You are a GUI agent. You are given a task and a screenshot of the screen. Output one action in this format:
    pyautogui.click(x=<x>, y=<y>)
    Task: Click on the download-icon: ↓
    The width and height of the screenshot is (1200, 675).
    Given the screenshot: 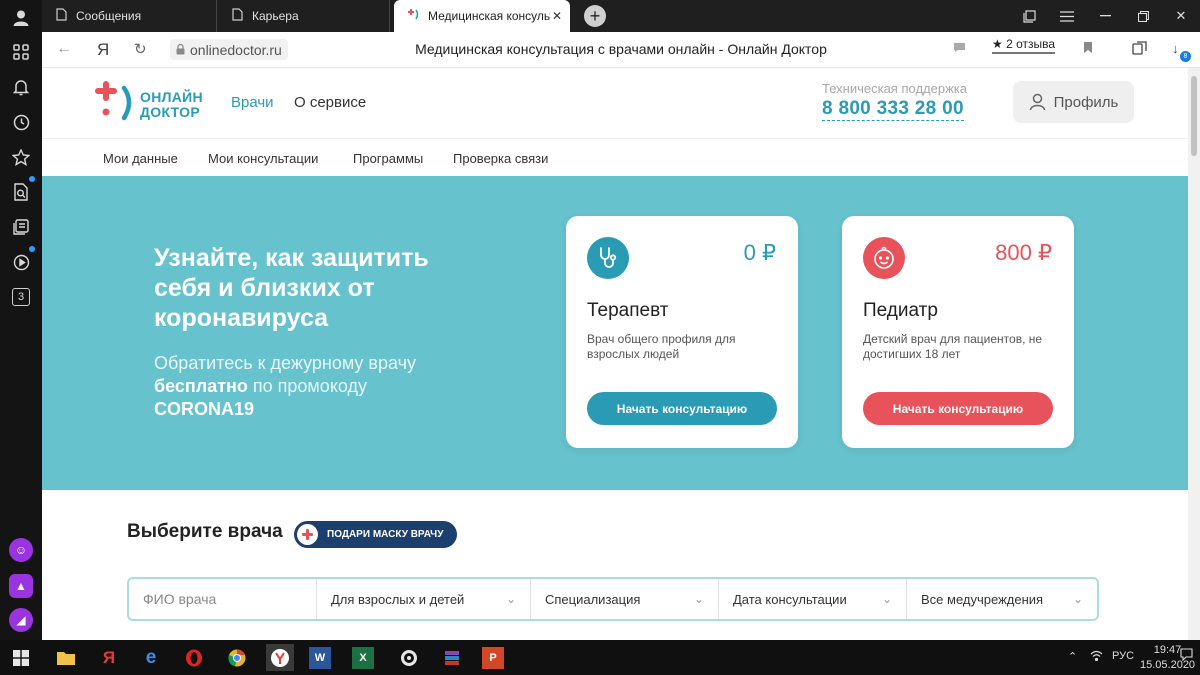 What is the action you would take?
    pyautogui.click(x=1175, y=48)
    